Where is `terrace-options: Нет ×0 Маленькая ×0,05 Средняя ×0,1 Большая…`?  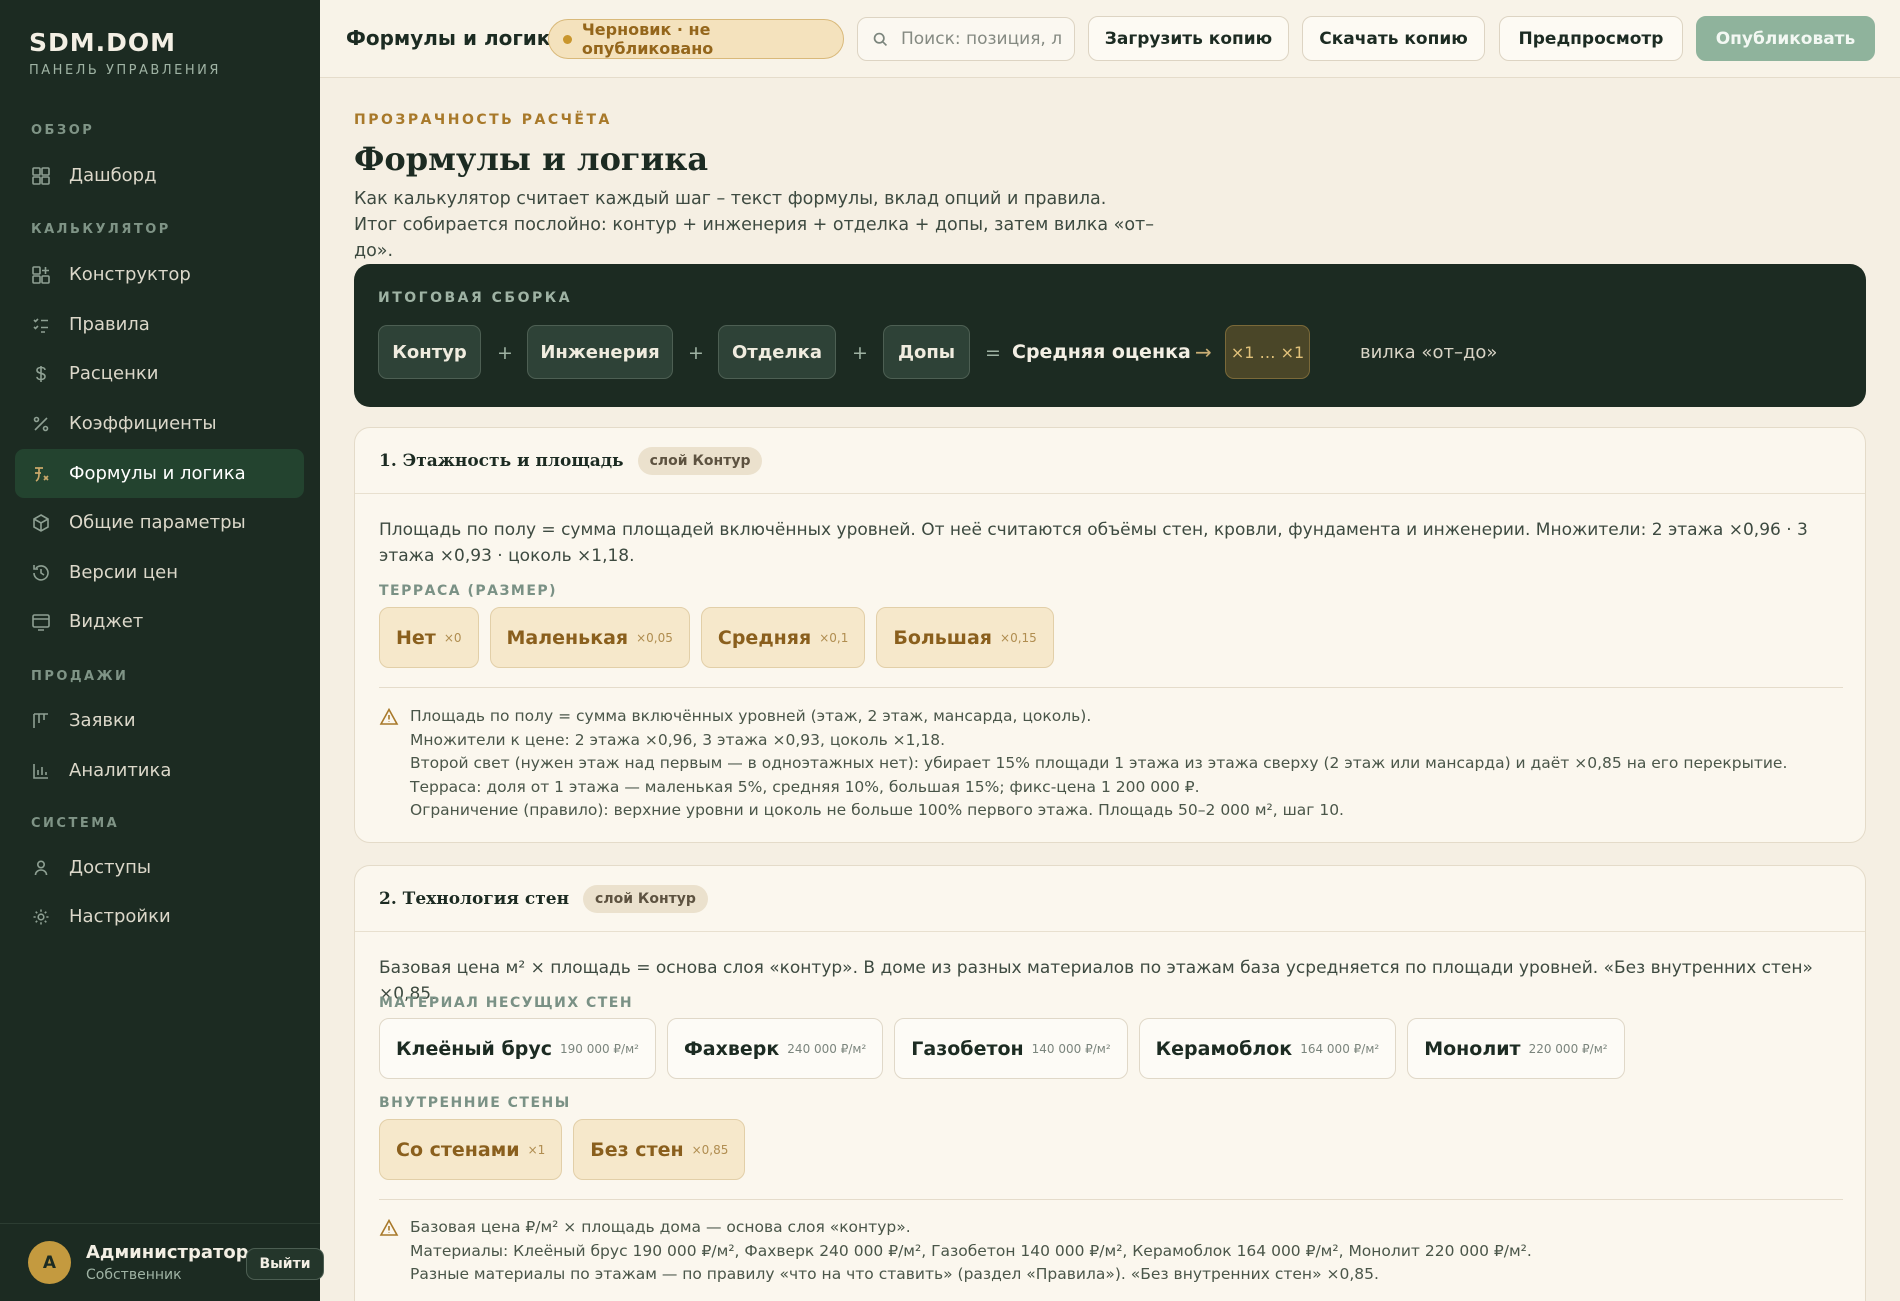
terrace-options: Нет ×0 Маленькая ×0,05 Средняя ×0,1 Большая… is located at coordinates (716, 637).